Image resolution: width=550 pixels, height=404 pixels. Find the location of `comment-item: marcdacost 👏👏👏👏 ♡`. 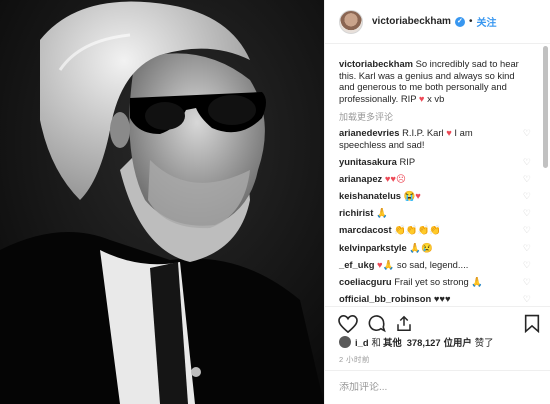

comment-item: marcdacost 👏👏👏👏 ♡ is located at coordinates (438, 230).